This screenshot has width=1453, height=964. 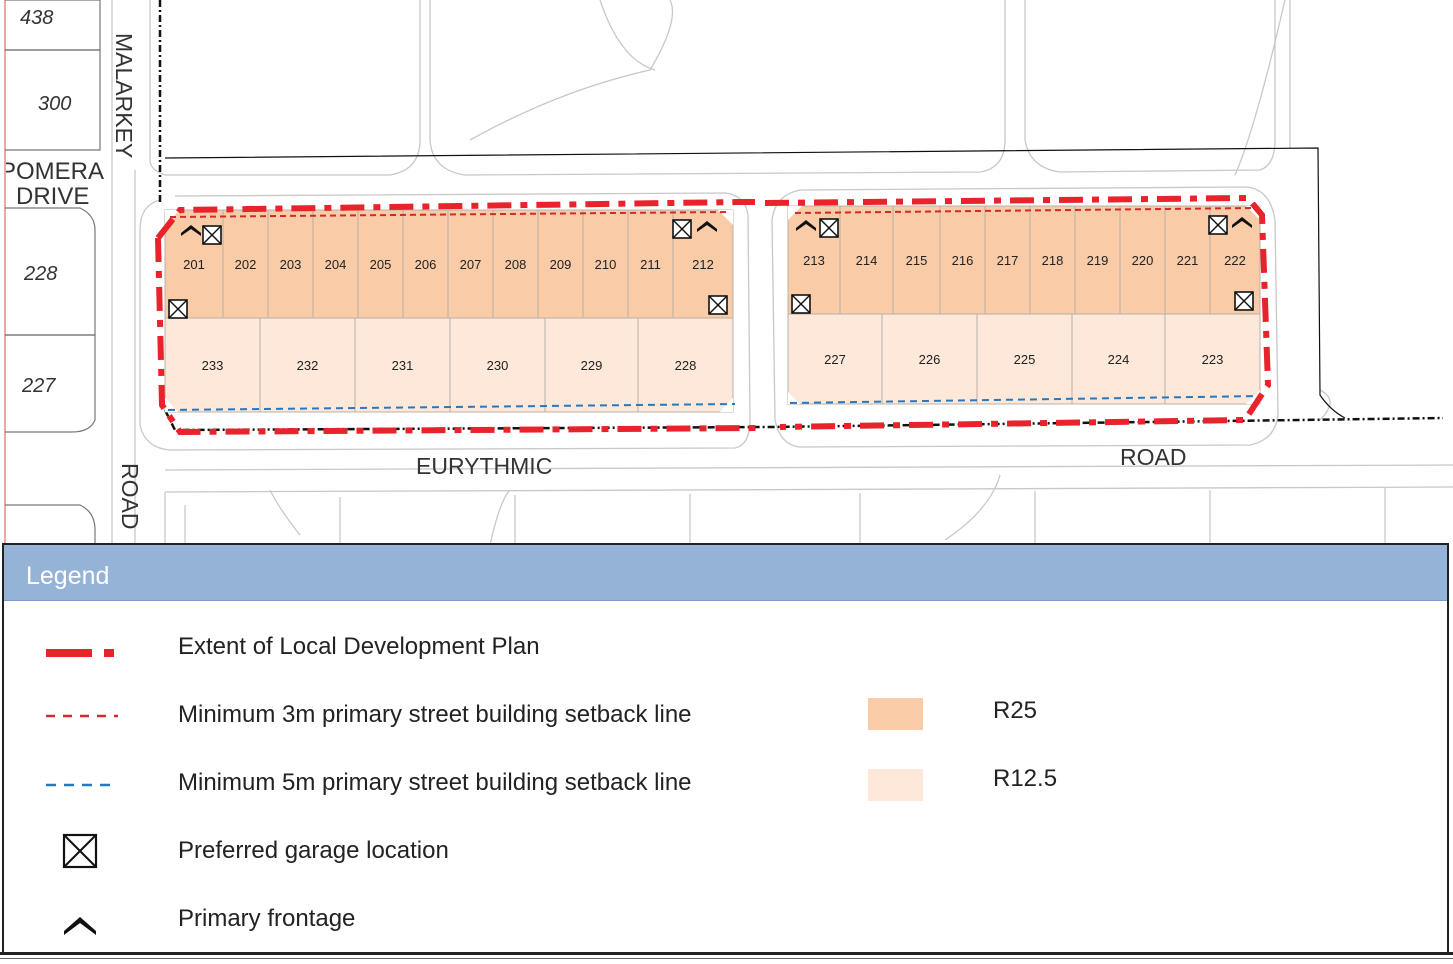 I want to click on r125-lot-number: 233, so click(x=213, y=365).